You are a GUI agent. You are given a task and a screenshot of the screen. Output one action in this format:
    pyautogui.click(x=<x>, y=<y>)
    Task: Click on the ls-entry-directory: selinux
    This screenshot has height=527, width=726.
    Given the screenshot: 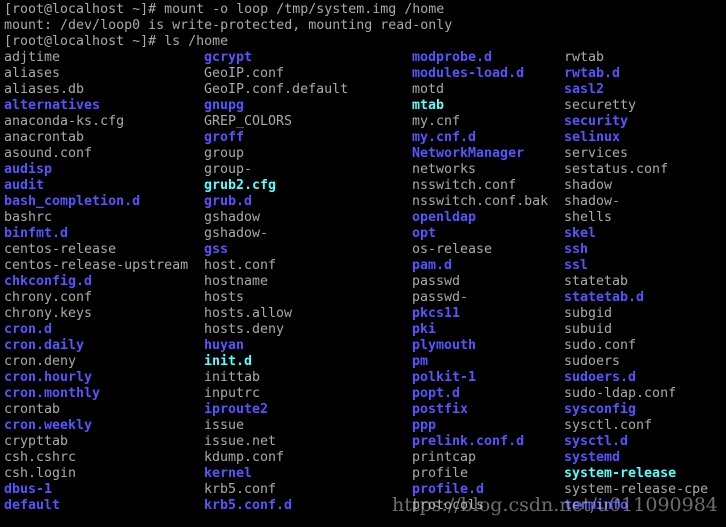 What is the action you would take?
    pyautogui.click(x=592, y=137)
    